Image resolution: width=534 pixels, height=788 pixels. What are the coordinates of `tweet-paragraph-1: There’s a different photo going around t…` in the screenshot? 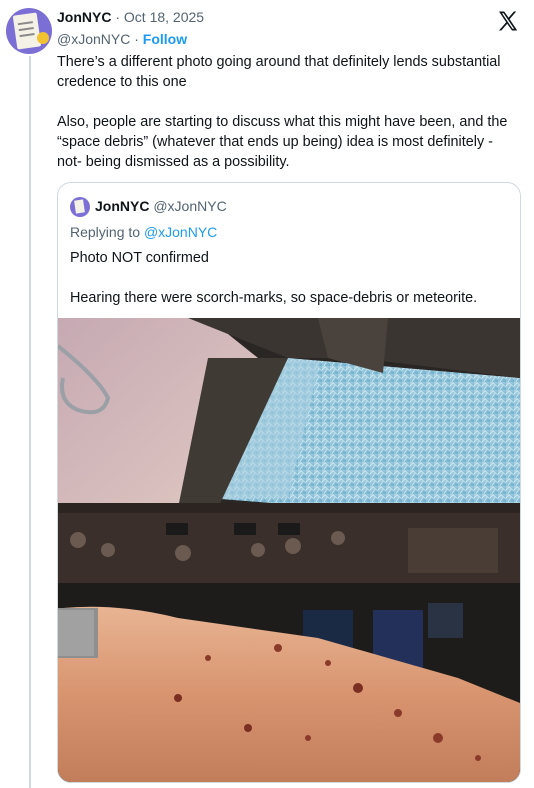 It's located at (279, 72).